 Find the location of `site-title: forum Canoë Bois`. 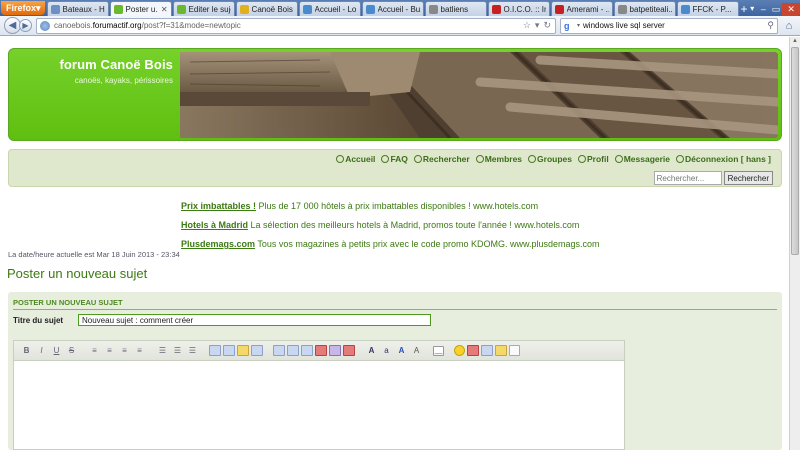

site-title: forum Canoë Bois is located at coordinates (116, 64).